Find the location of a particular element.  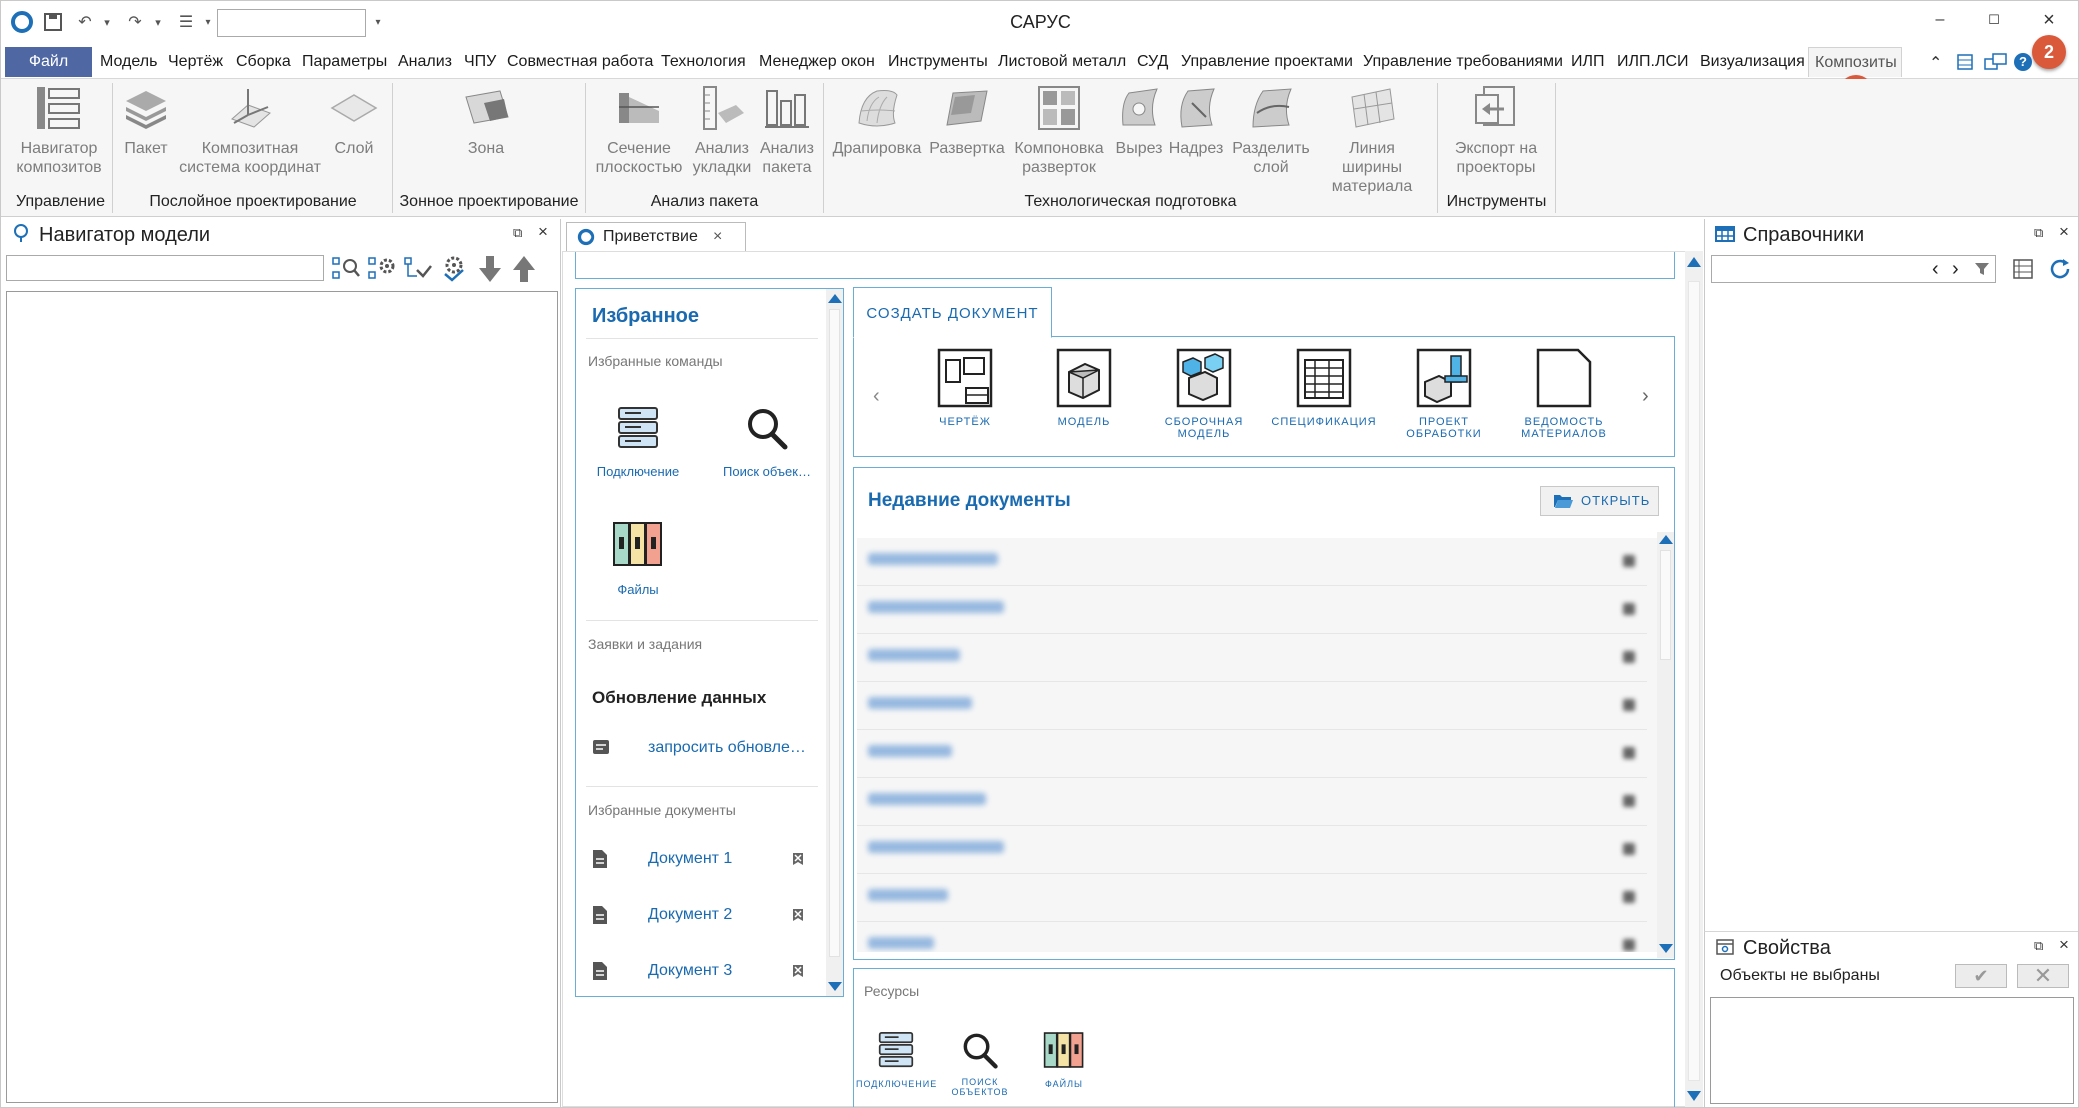

create-drawing-item: ЧЕРТЁЖ is located at coordinates (965, 388).